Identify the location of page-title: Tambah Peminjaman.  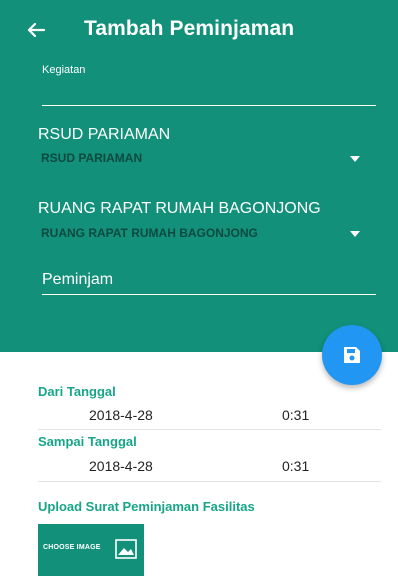
(189, 28).